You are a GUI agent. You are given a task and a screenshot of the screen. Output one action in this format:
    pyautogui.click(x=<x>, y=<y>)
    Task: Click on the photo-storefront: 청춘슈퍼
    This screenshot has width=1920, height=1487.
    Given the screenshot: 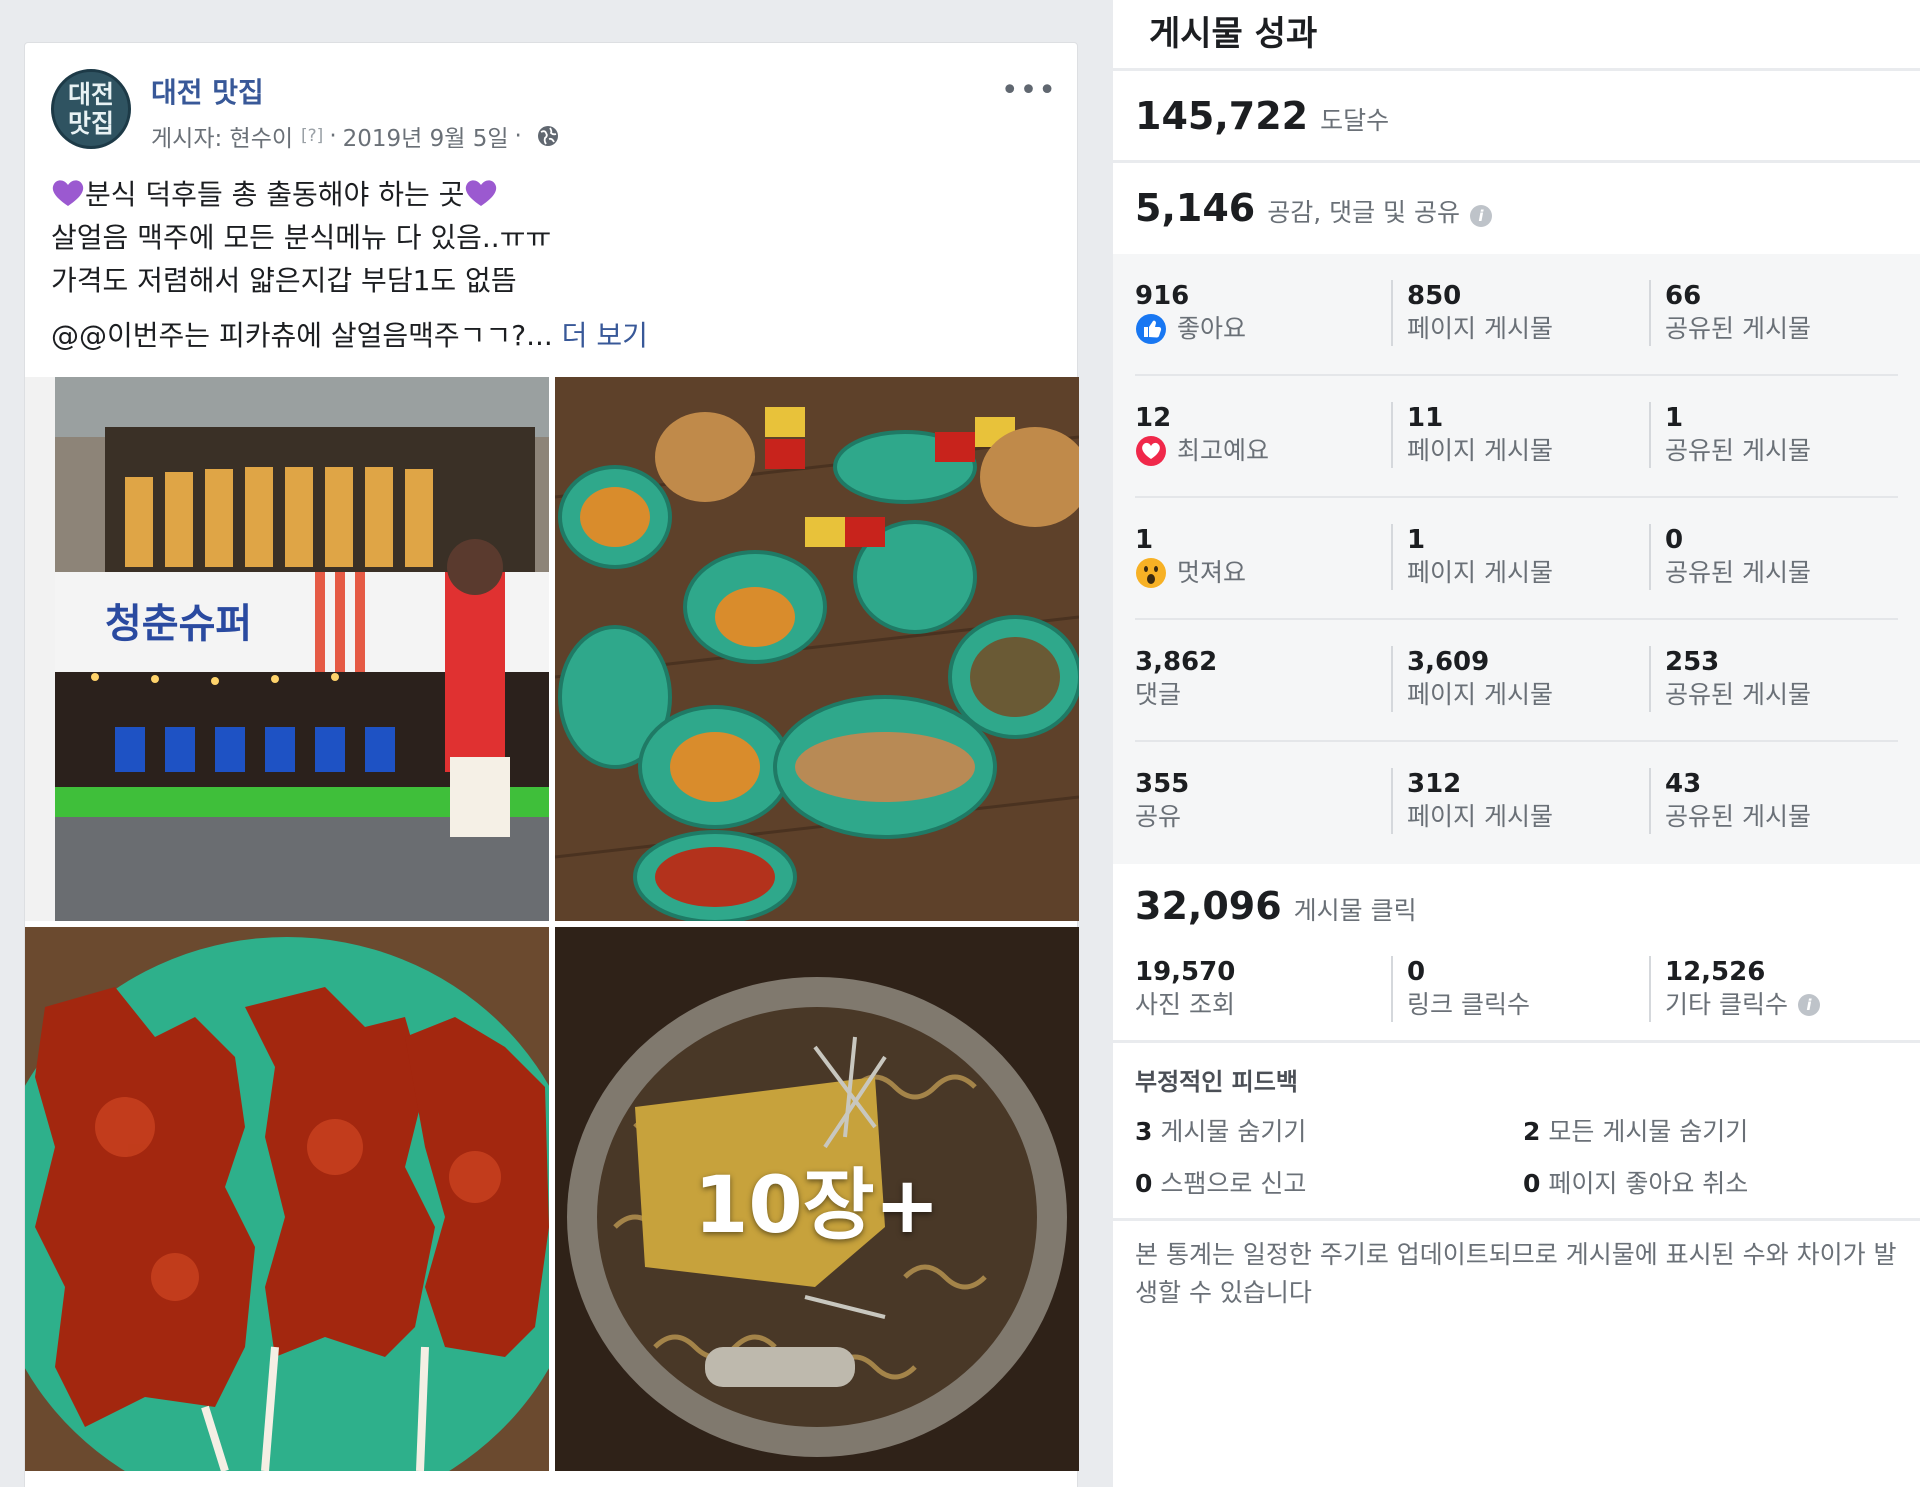 What is the action you would take?
    pyautogui.click(x=287, y=649)
    